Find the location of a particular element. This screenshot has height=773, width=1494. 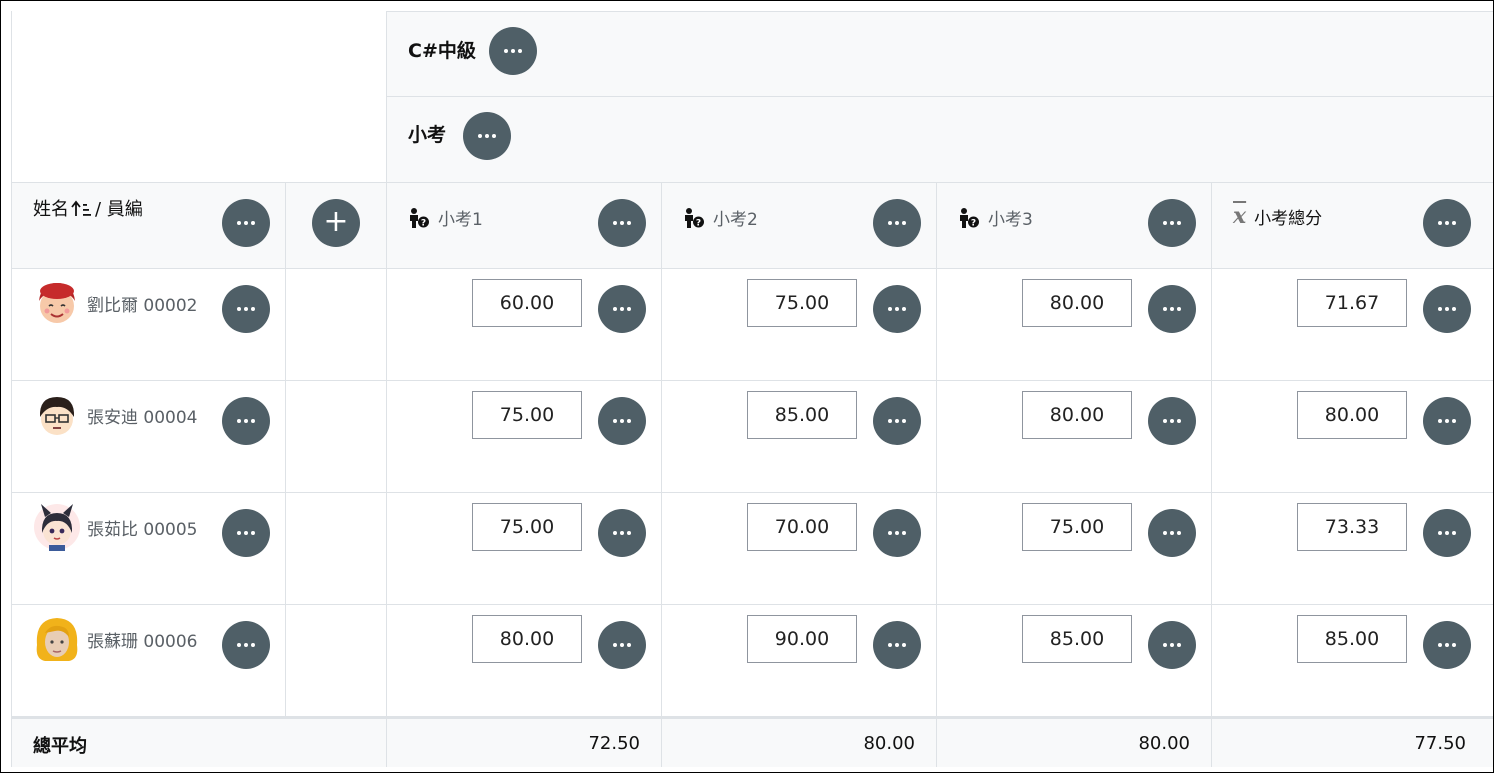

column-3-actions-button is located at coordinates (1172, 223).